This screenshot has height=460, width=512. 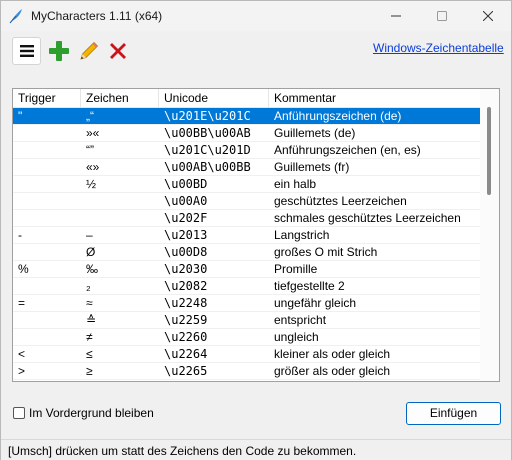 I want to click on cell-trigger: =, so click(x=22, y=303).